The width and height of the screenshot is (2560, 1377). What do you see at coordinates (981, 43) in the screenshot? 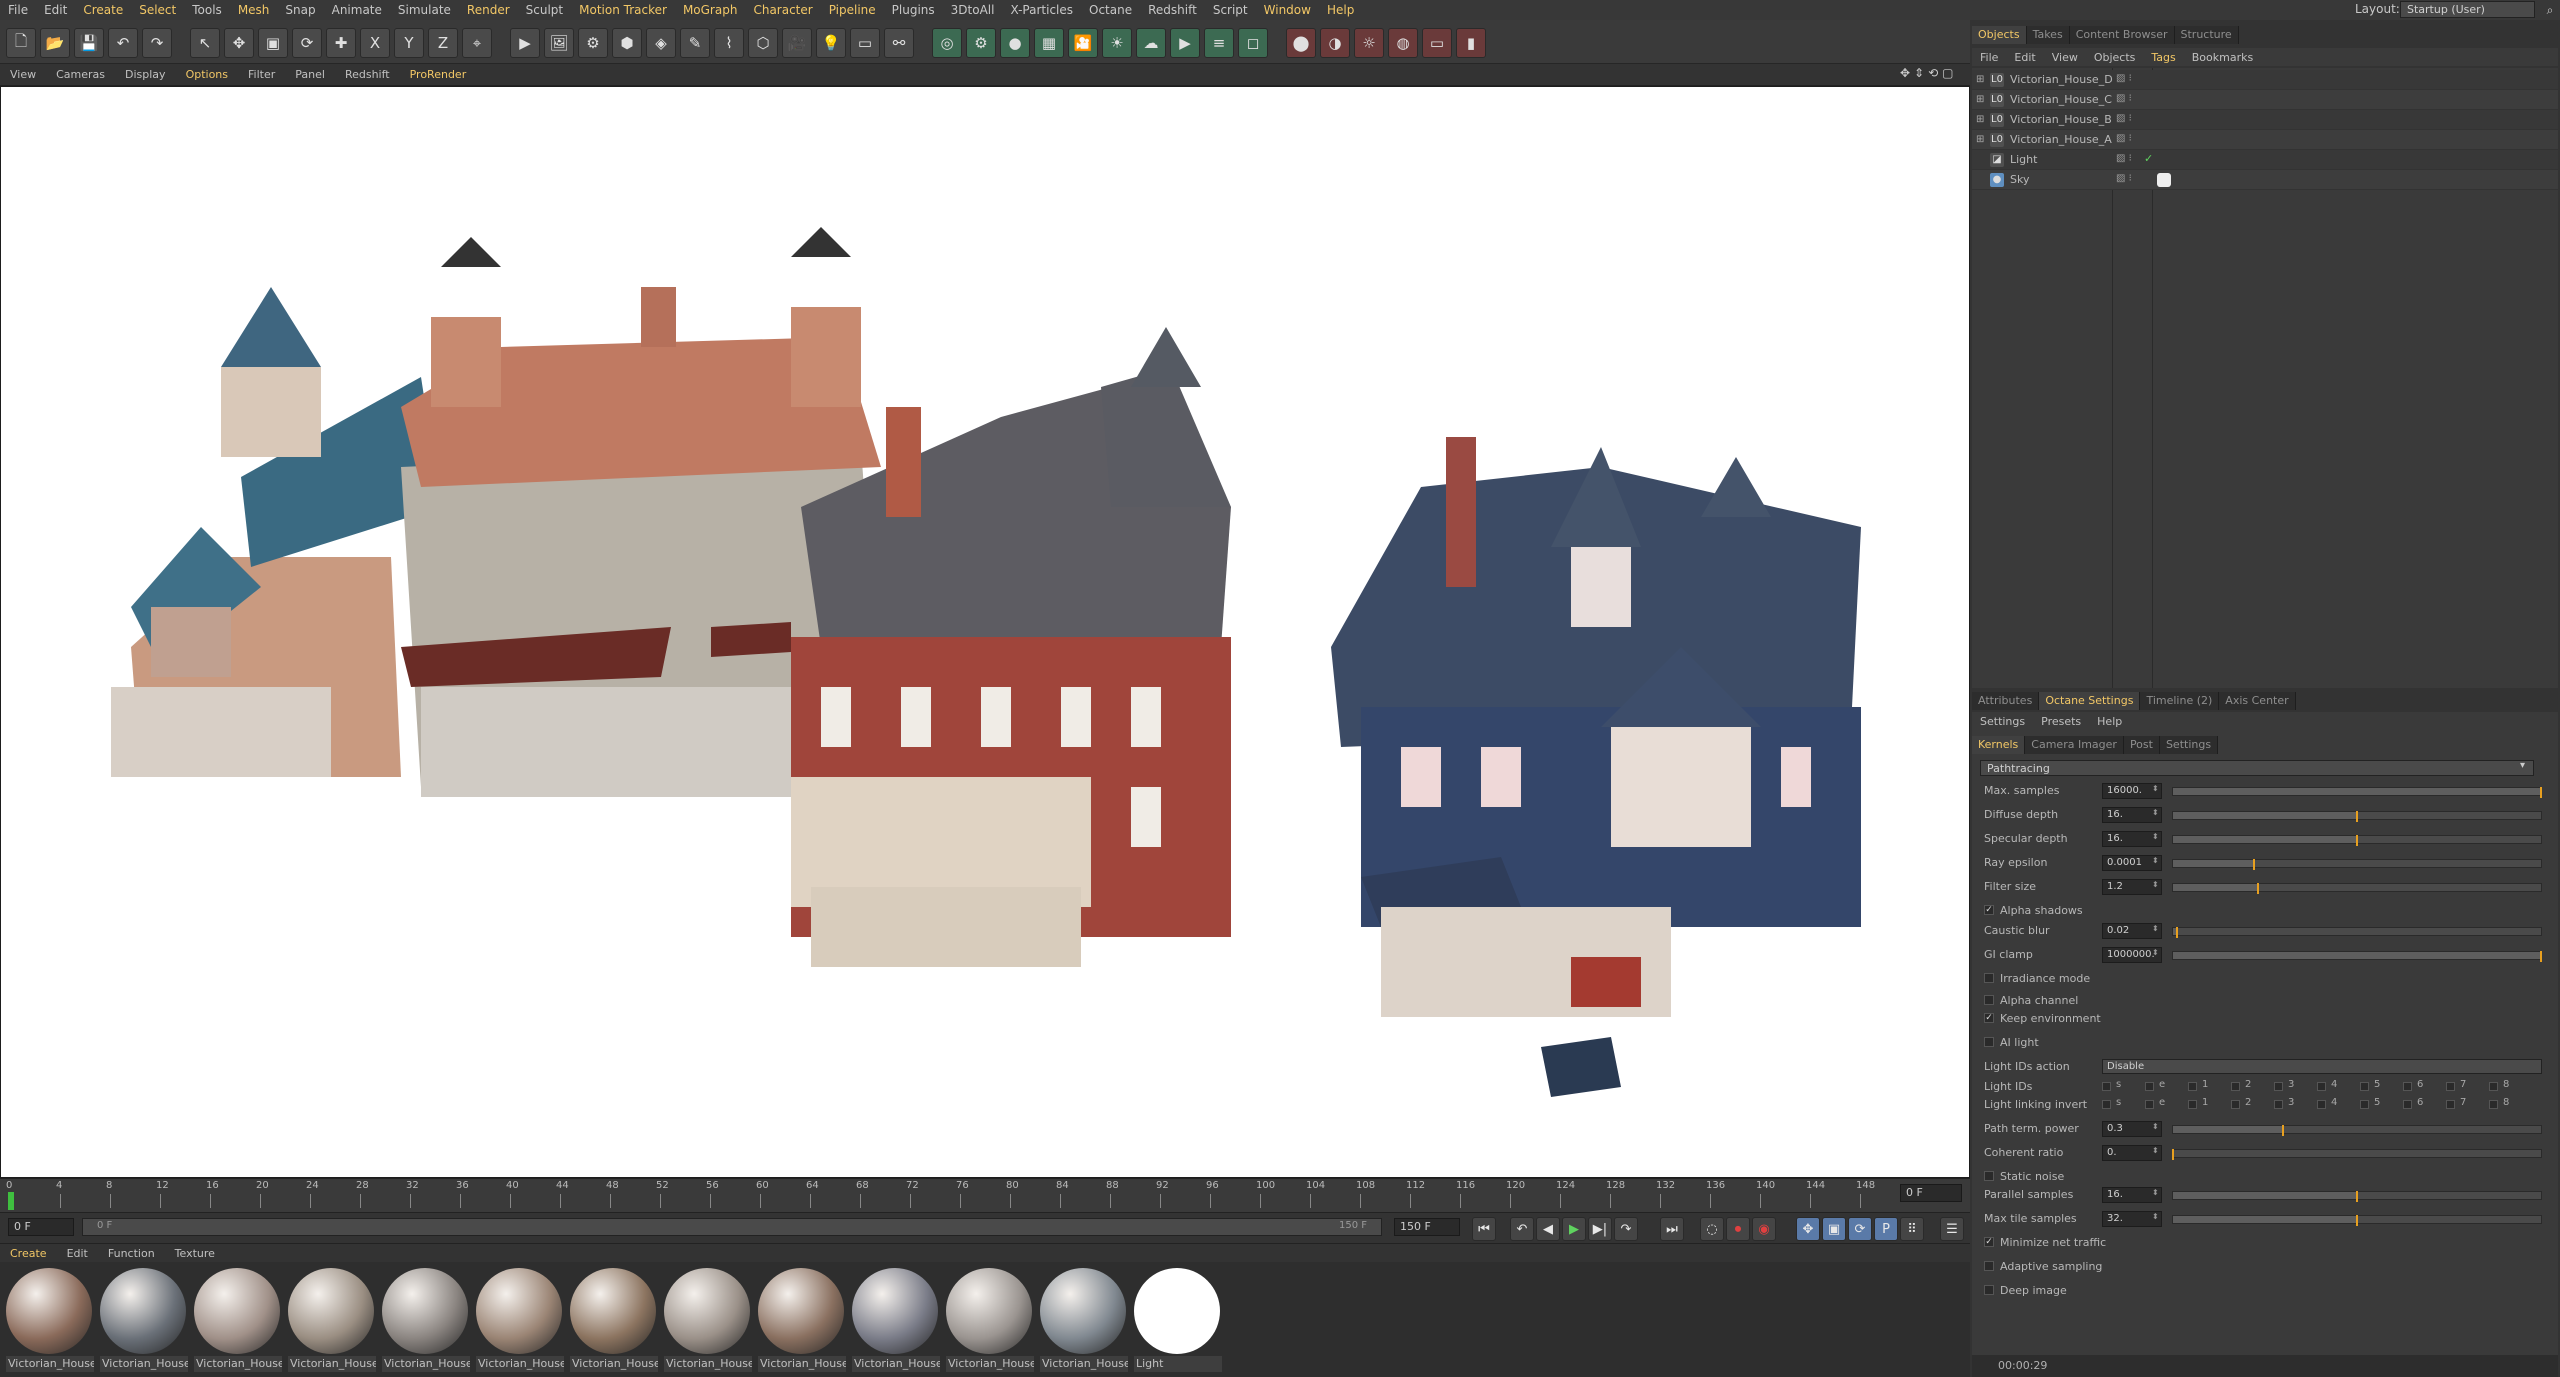
I see `octane-settings-icon: ⚙` at bounding box center [981, 43].